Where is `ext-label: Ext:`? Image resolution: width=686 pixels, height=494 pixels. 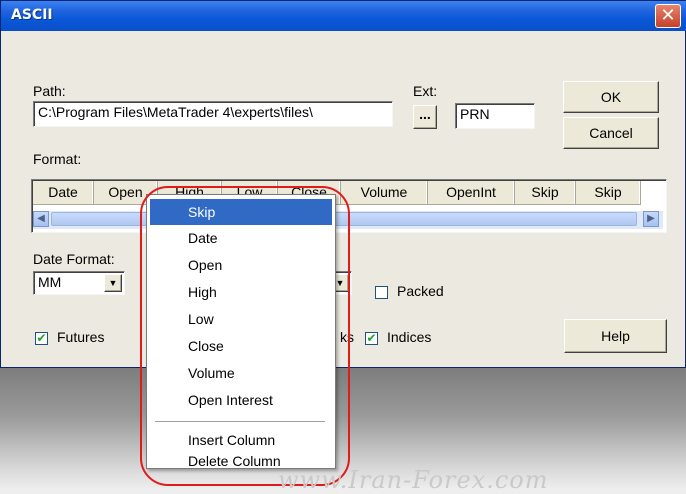
ext-label: Ext: is located at coordinates (425, 91).